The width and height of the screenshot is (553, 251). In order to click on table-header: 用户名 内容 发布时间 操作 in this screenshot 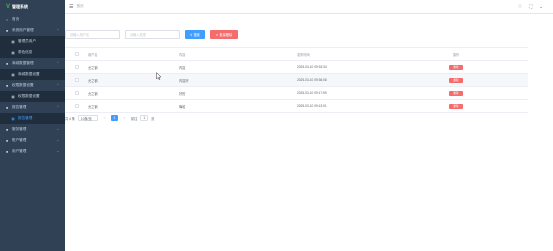, I will do `click(296, 54)`.